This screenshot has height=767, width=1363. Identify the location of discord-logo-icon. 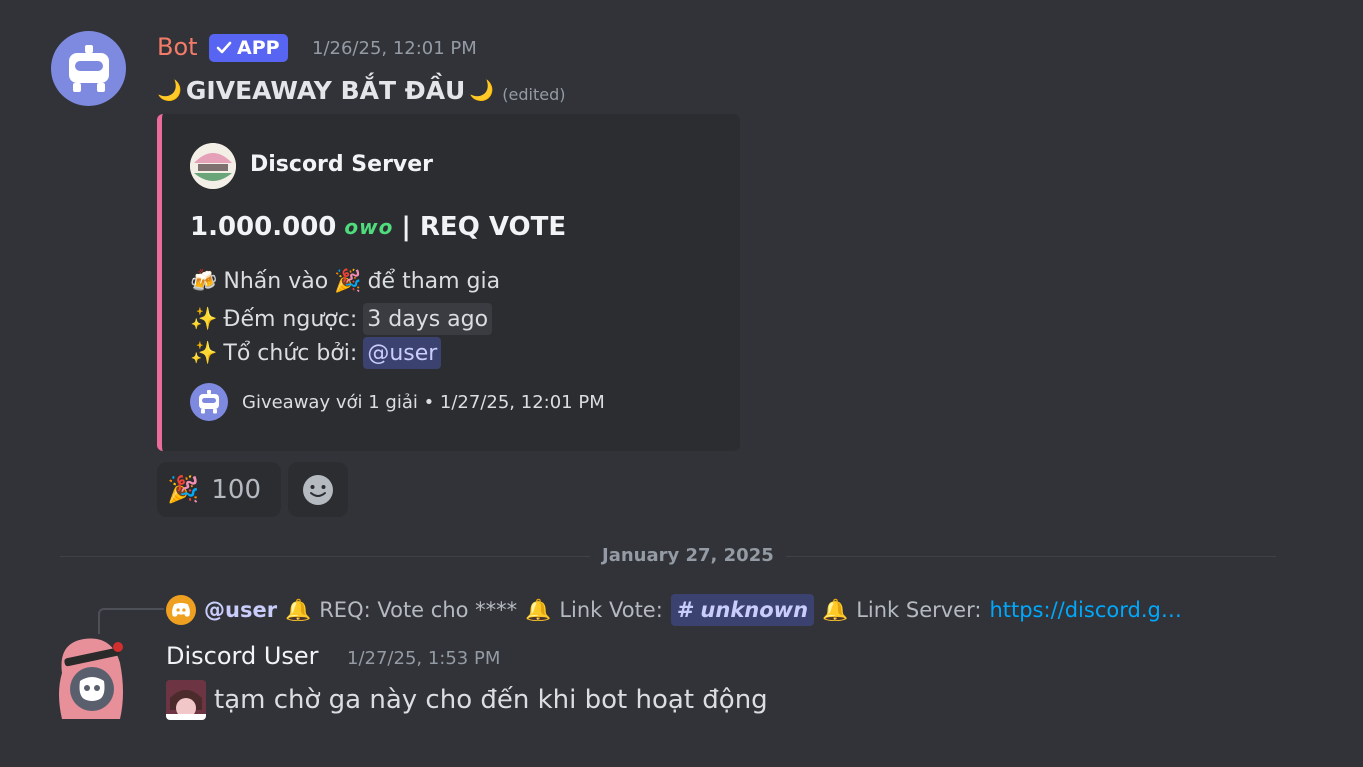
(181, 610).